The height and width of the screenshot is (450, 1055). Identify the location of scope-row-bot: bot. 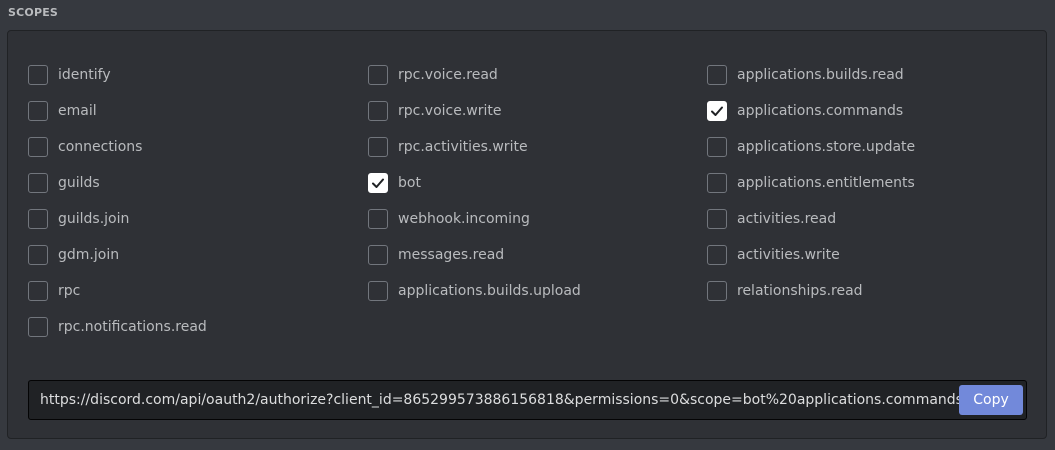
(474, 183).